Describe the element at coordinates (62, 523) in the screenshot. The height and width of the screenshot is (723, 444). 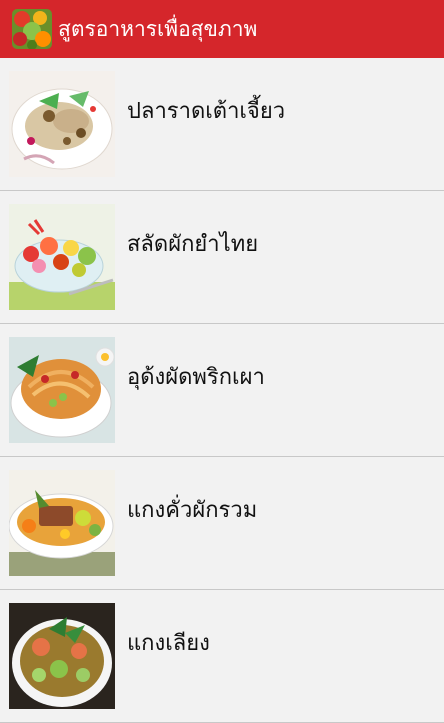
I see `recipe-thumbnail-curry` at that location.